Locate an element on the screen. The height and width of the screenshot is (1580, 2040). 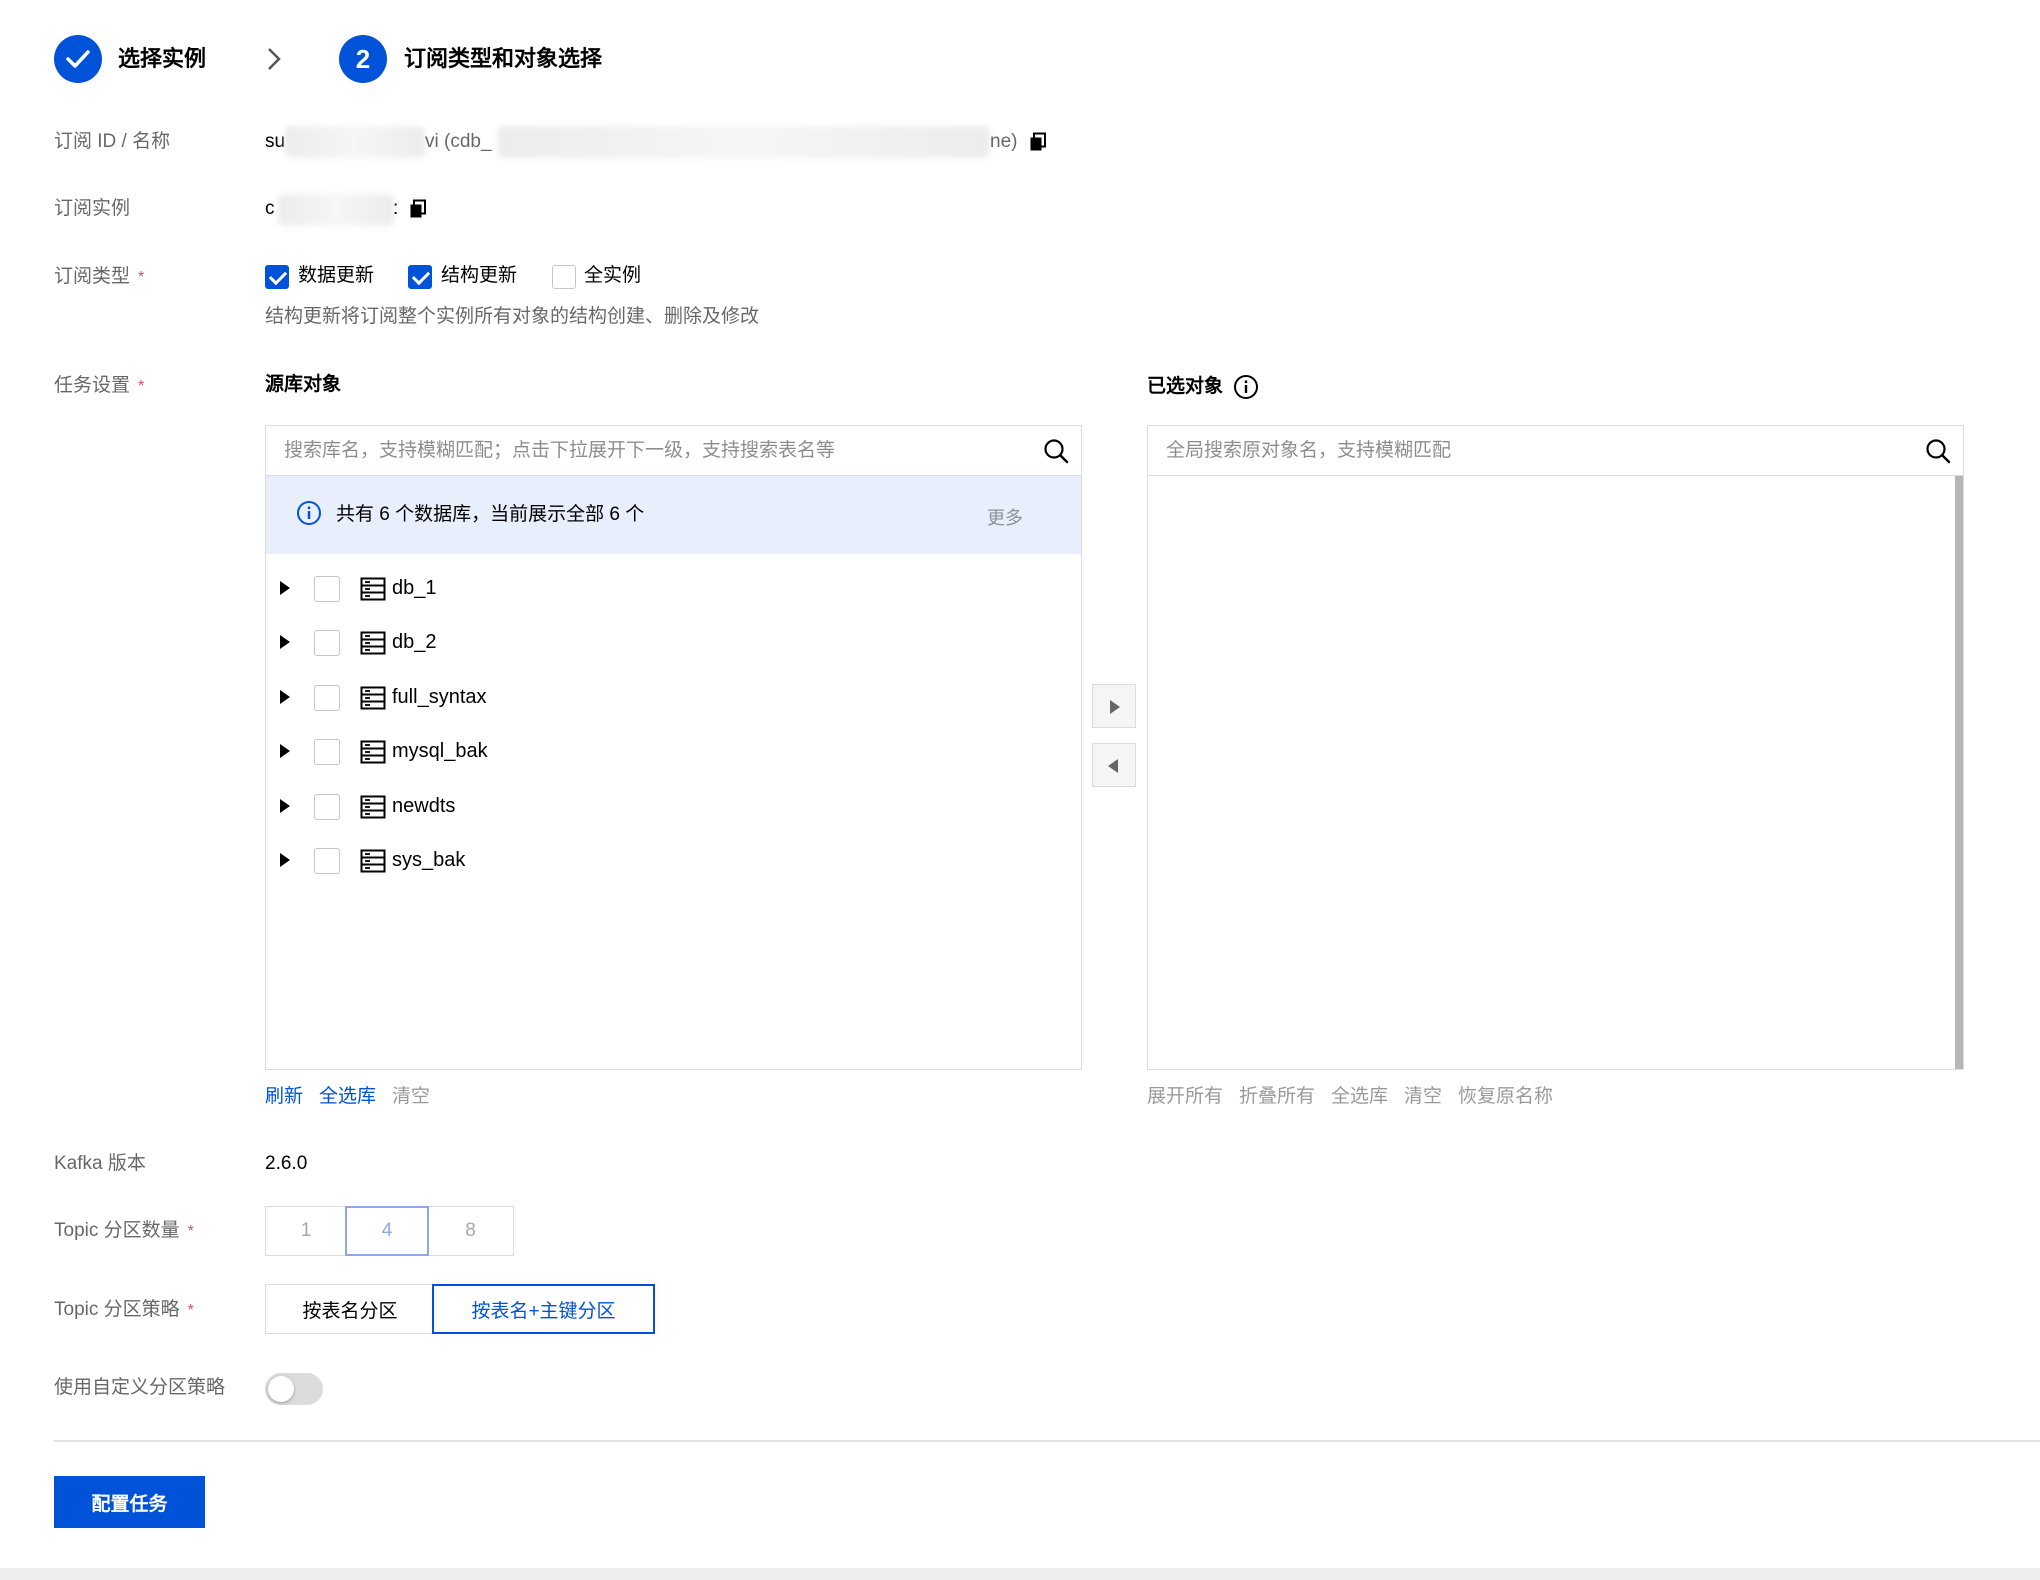
source-search-box is located at coordinates (673, 451).